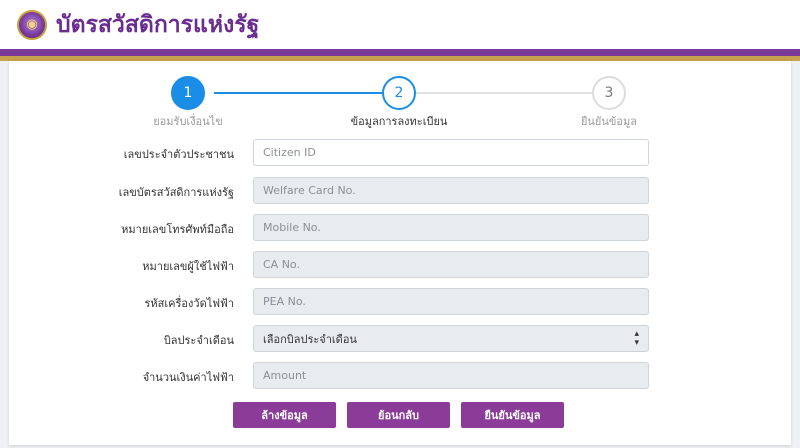 This screenshot has height=448, width=800. I want to click on ca-no-input, so click(451, 264).